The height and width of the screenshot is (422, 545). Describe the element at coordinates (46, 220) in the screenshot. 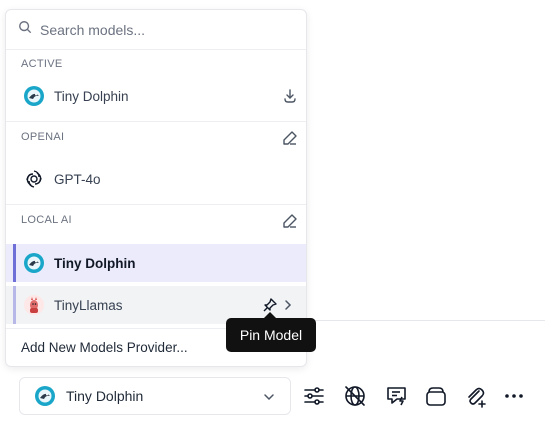

I see `section-label-local-ai: LOCAL AI` at that location.